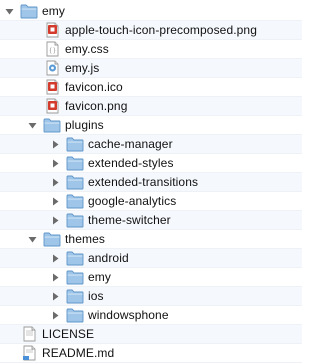 This screenshot has width=320, height=364. I want to click on css-document-icon: { }, so click(52, 49).